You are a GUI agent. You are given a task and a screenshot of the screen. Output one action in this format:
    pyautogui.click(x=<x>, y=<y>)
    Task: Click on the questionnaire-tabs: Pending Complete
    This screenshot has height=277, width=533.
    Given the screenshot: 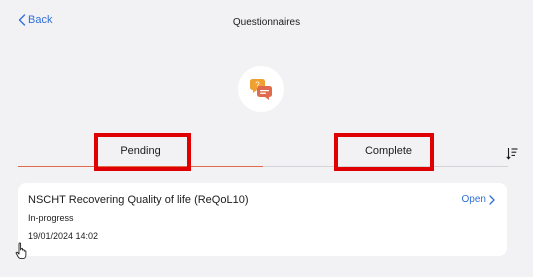 What is the action you would take?
    pyautogui.click(x=263, y=152)
    